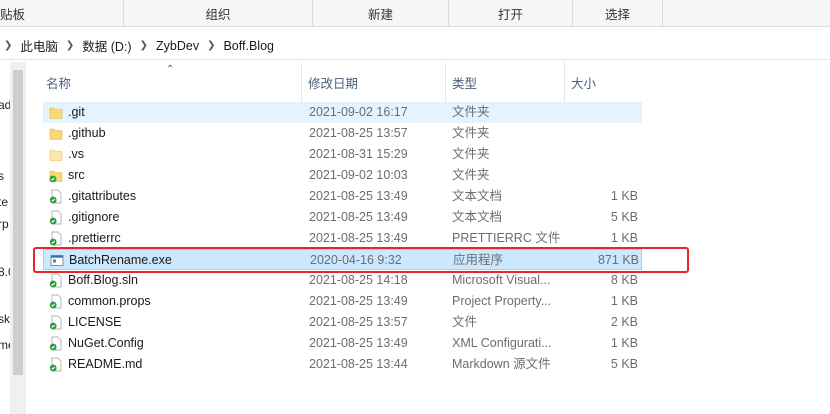 The image size is (830, 414). Describe the element at coordinates (4, 224) in the screenshot. I see `nav-item-fragment: rp` at that location.